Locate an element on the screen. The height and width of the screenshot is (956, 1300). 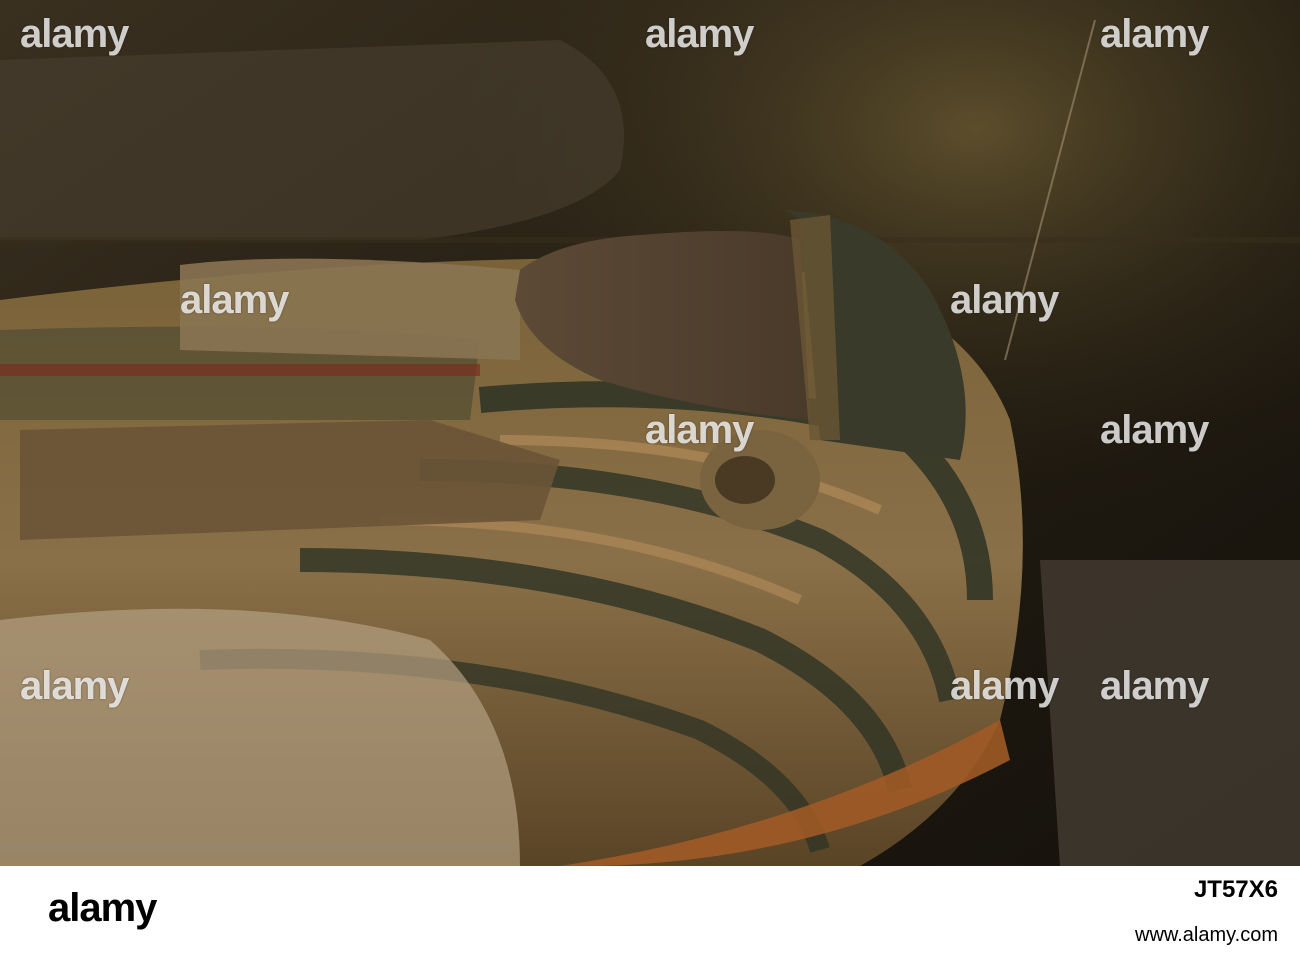
footer-bar: alamy JT57X6 www.alamy.com is located at coordinates (650, 911).